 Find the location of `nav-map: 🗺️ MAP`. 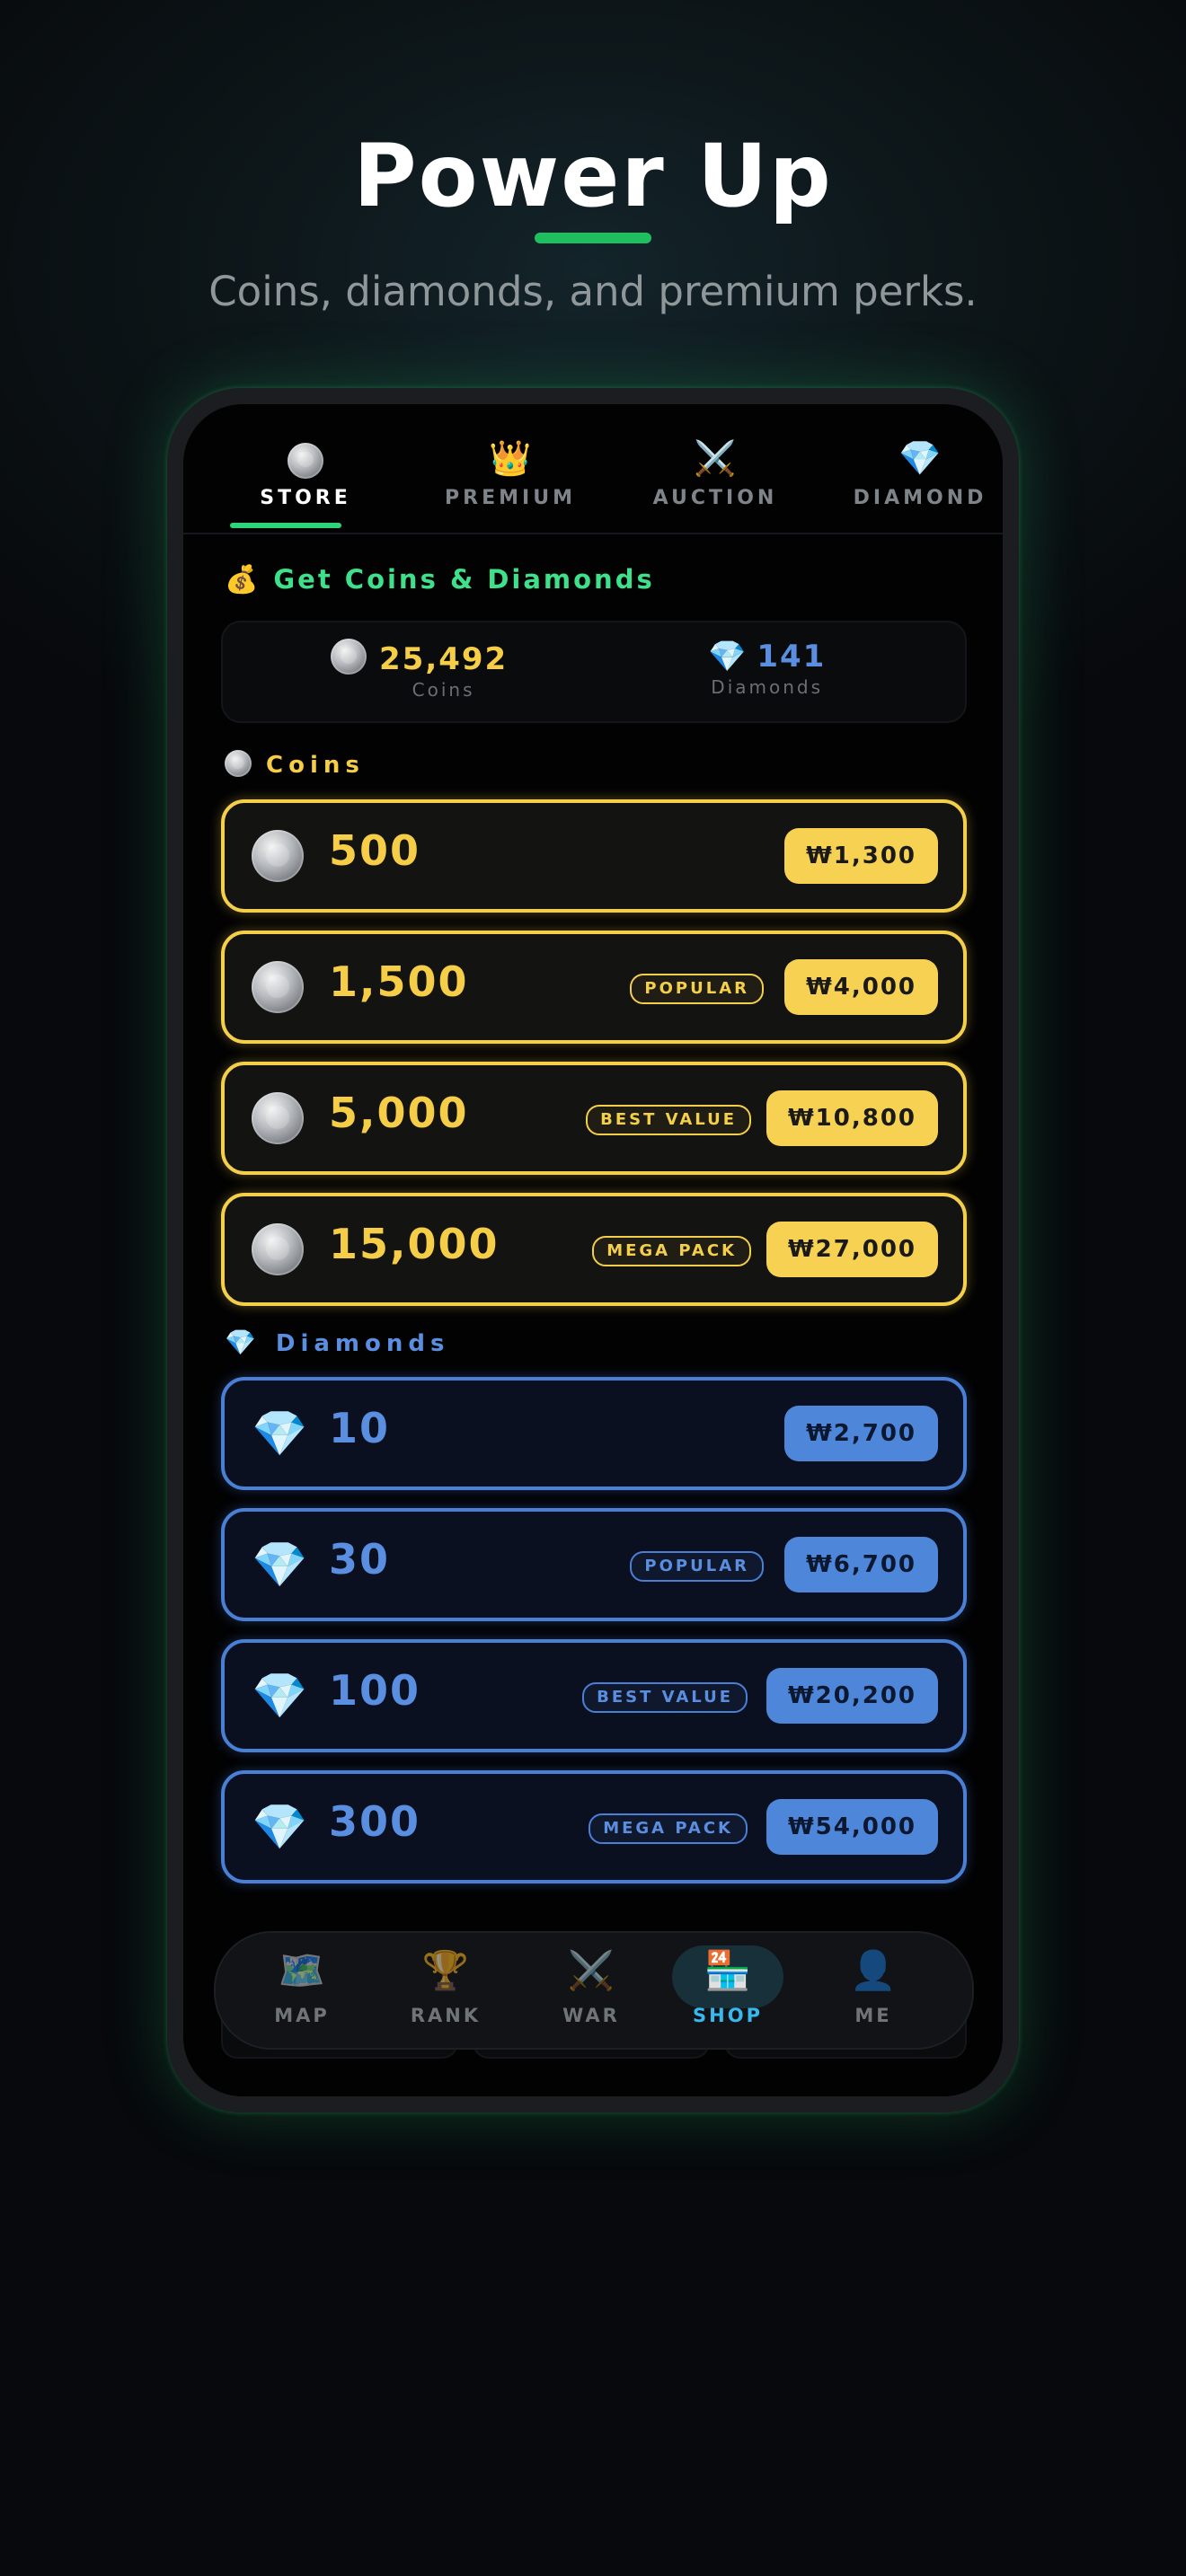

nav-map: 🗺️ MAP is located at coordinates (302, 1985).